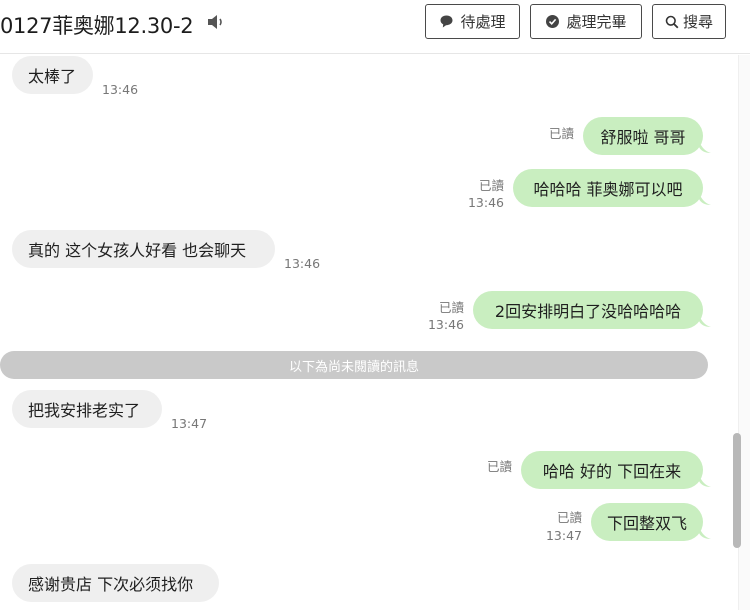 This screenshot has width=750, height=610. I want to click on message-text: 太棒了, so click(52, 76).